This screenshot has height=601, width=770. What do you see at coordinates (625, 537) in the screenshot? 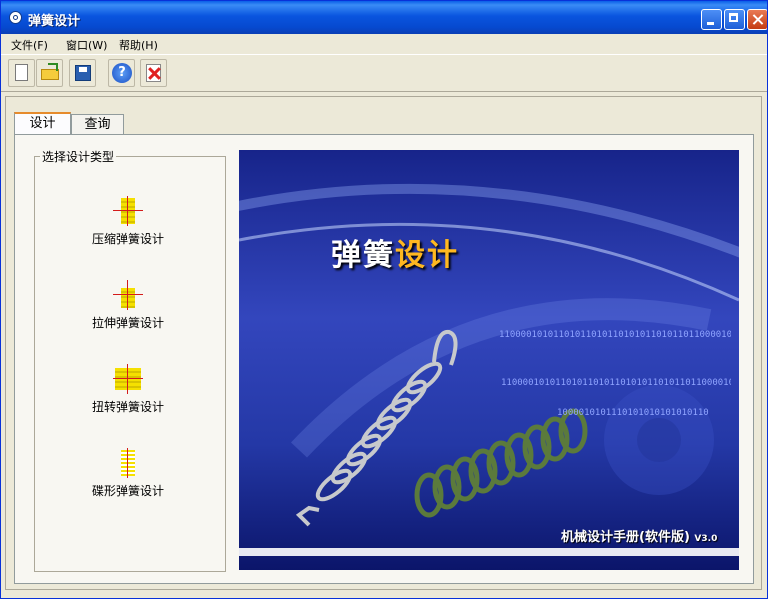
I see `banner-footer-text: 机械设计手册(软件版)` at bounding box center [625, 537].